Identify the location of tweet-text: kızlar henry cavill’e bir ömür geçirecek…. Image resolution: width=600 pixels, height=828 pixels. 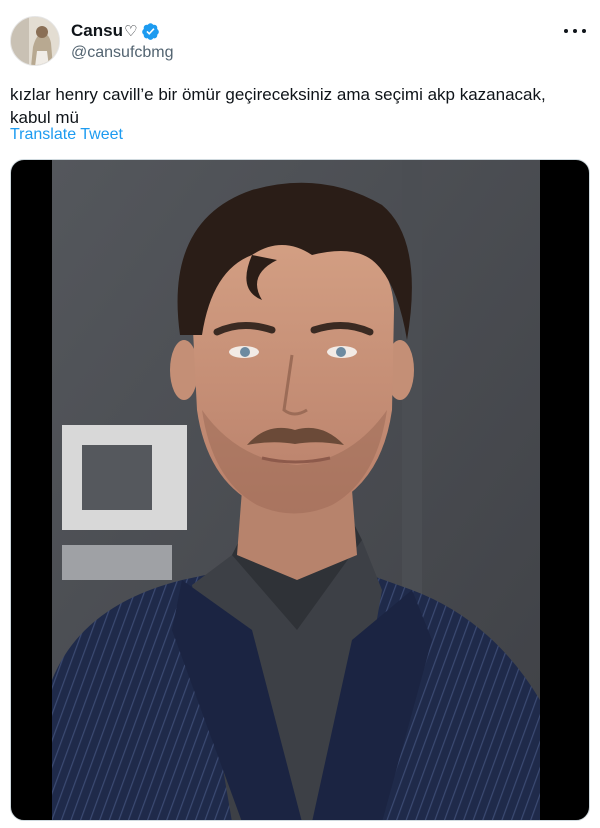
(278, 106).